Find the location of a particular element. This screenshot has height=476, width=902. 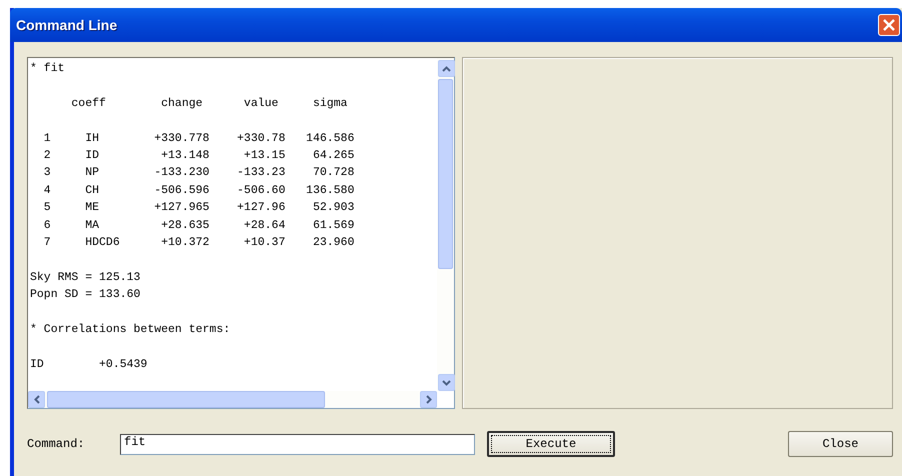

chevron-left-icon is located at coordinates (37, 399).